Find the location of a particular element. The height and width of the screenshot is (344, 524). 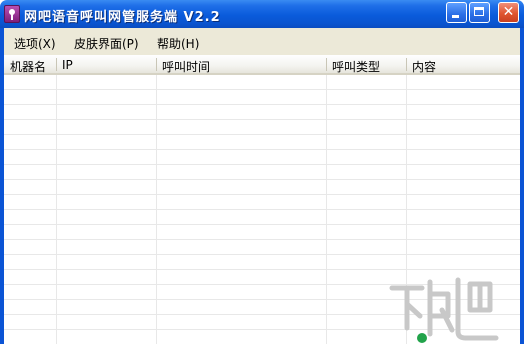

menu-options: 选项(X) is located at coordinates (35, 43).